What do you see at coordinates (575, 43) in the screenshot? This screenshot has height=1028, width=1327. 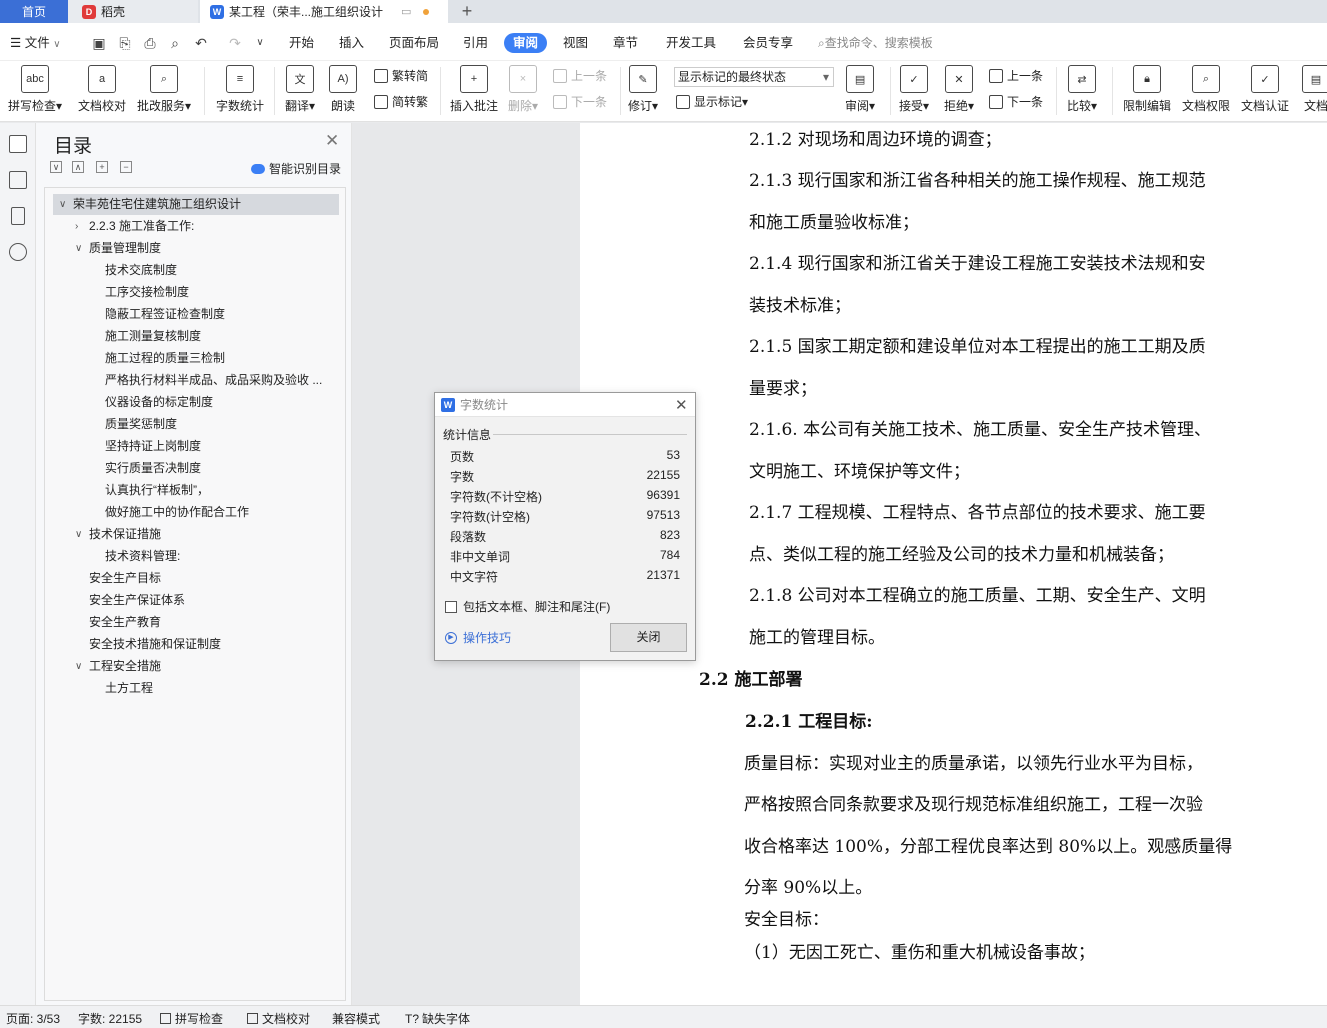 I see `menu-view: 视图` at bounding box center [575, 43].